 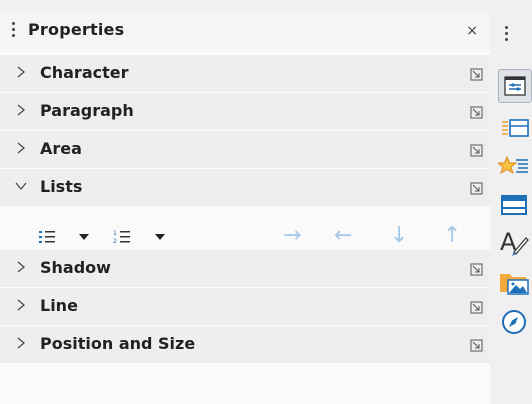 What do you see at coordinates (399, 235) in the screenshot?
I see `move-down-arrow-icon: ↓` at bounding box center [399, 235].